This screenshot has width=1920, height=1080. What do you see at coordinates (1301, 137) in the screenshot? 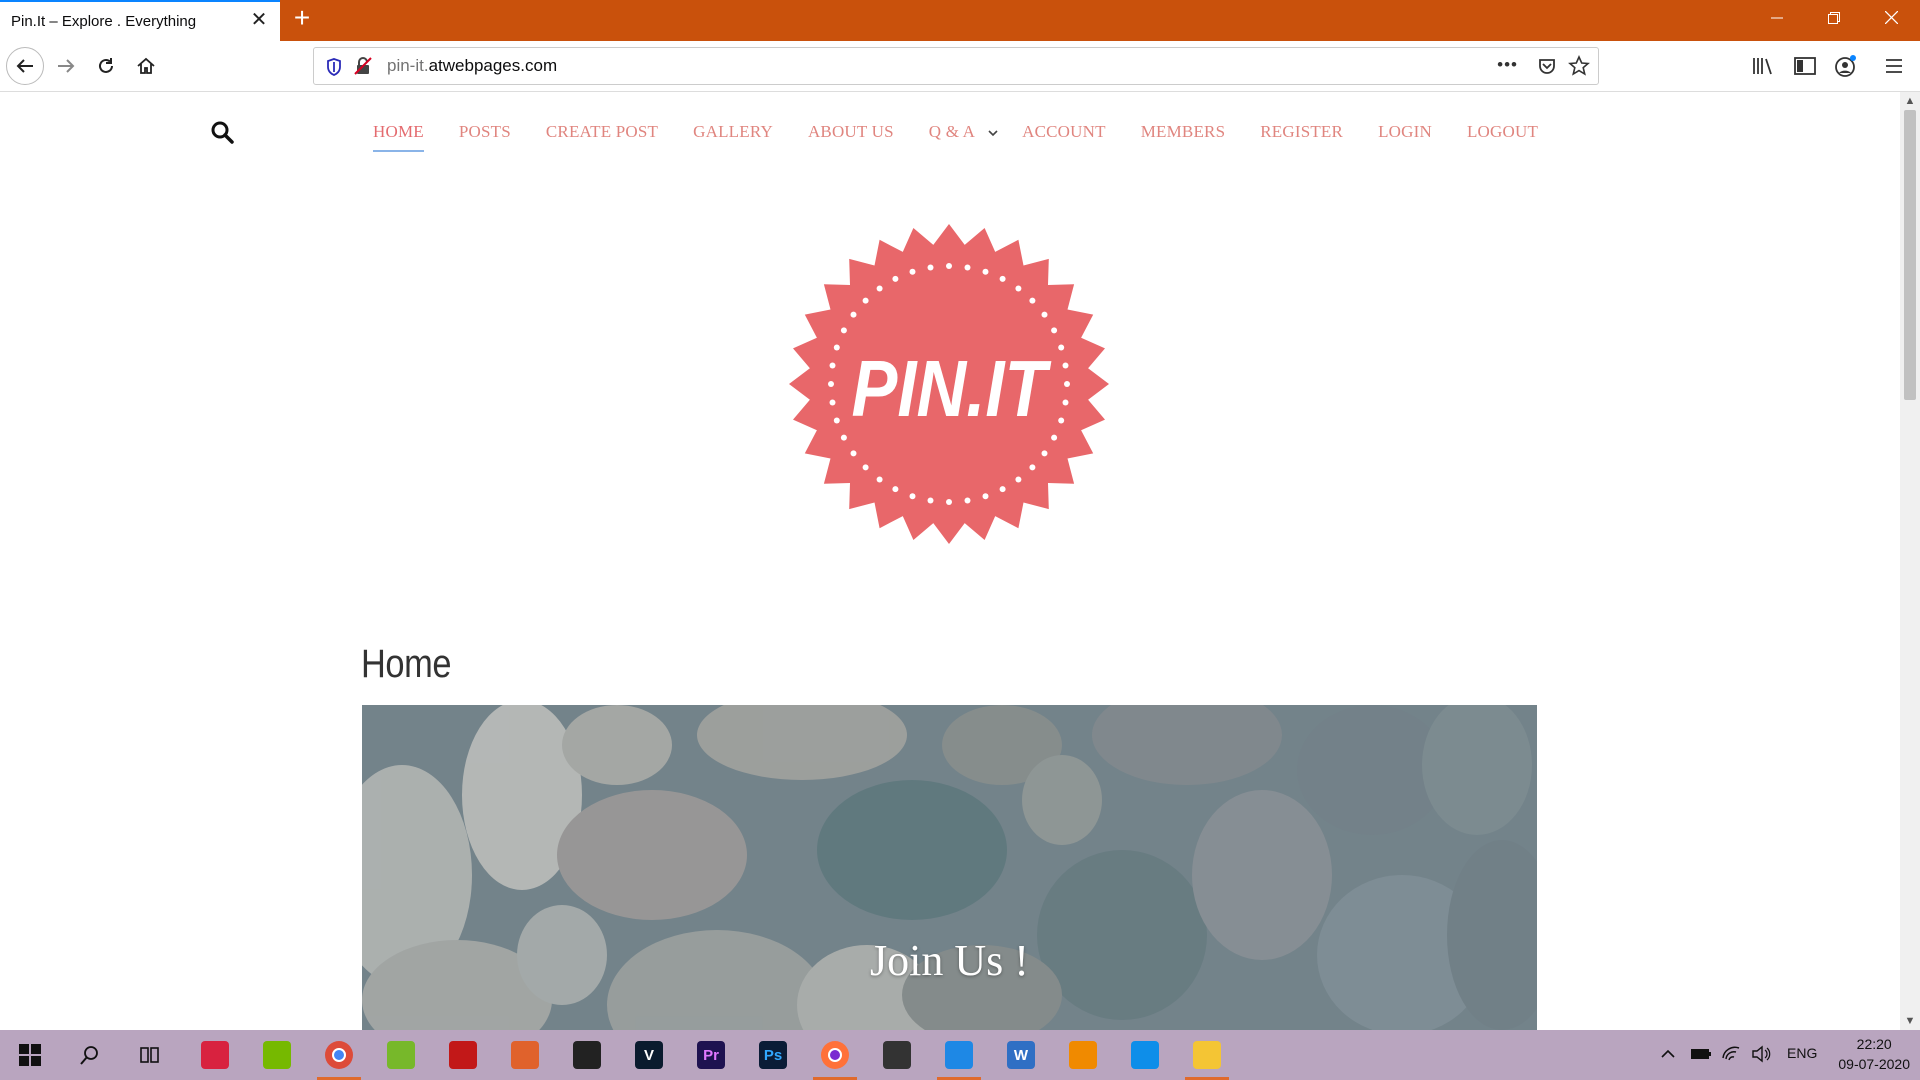
I see `menu-item-register: REGISTER` at bounding box center [1301, 137].